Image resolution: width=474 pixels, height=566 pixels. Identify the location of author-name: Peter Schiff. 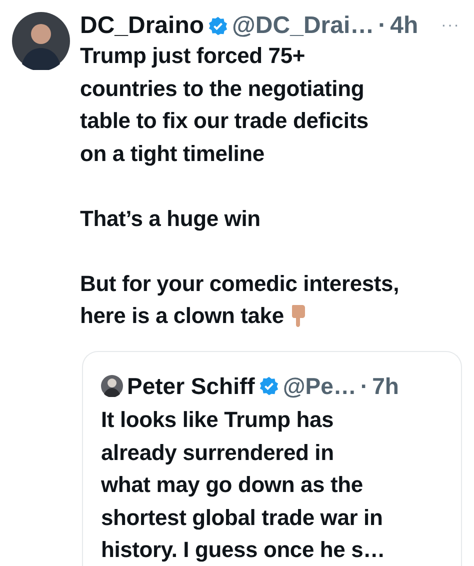
(191, 386).